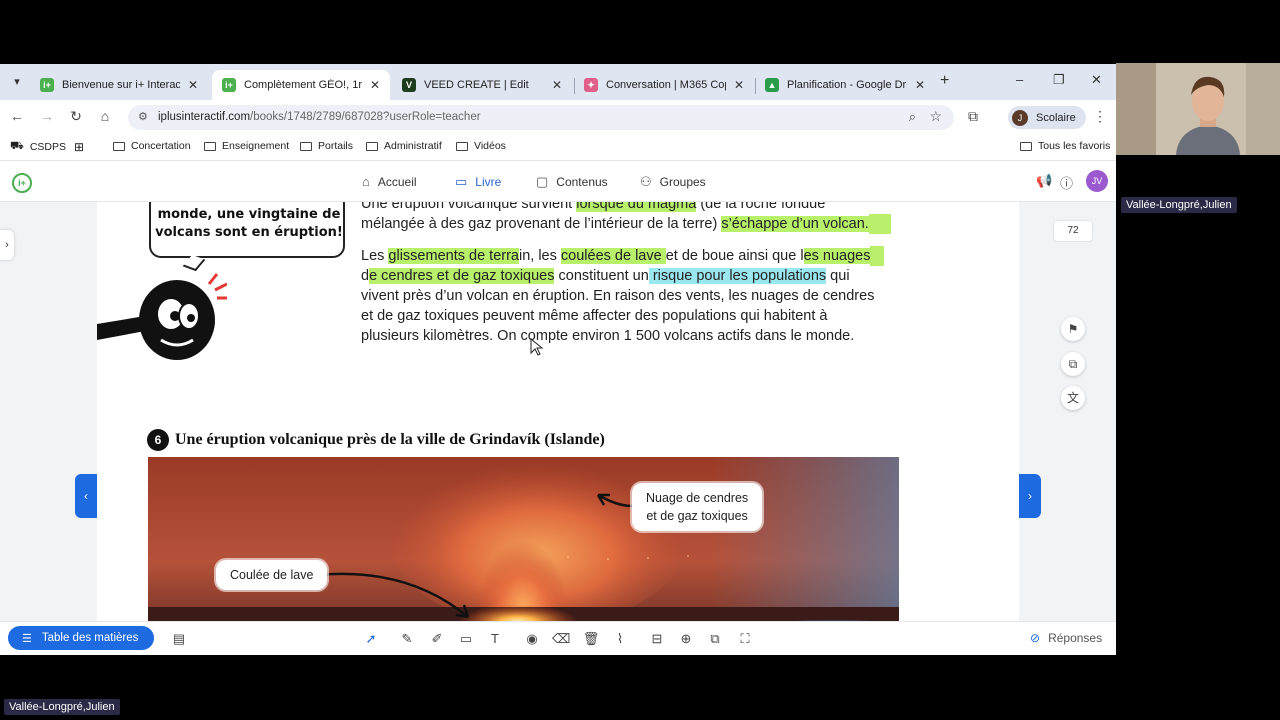  I want to click on extensions-icon: ⧉, so click(973, 116).